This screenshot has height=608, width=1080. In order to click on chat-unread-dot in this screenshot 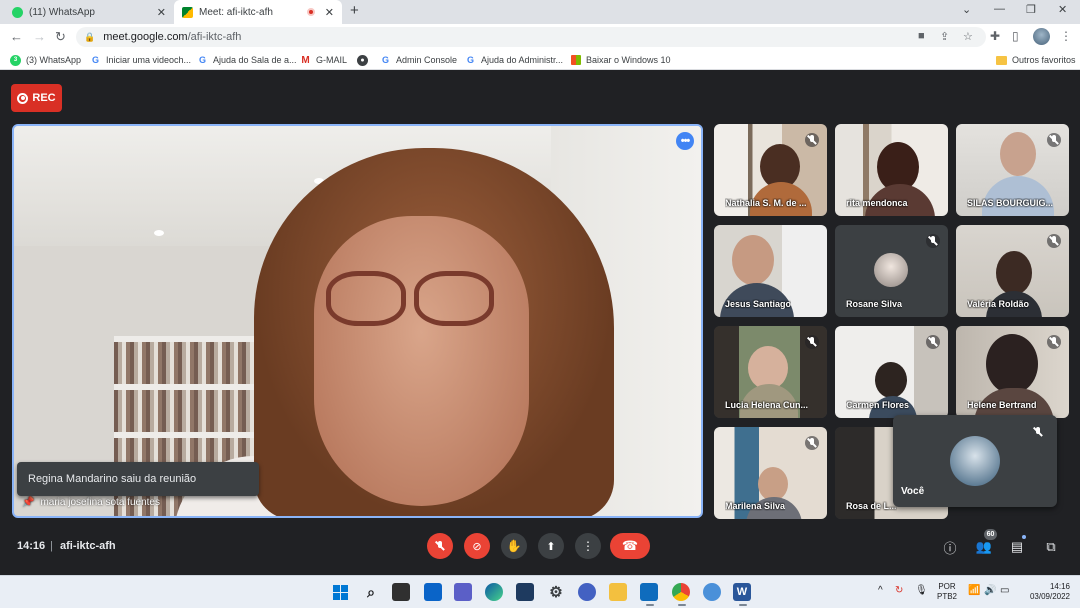, I will do `click(1024, 537)`.